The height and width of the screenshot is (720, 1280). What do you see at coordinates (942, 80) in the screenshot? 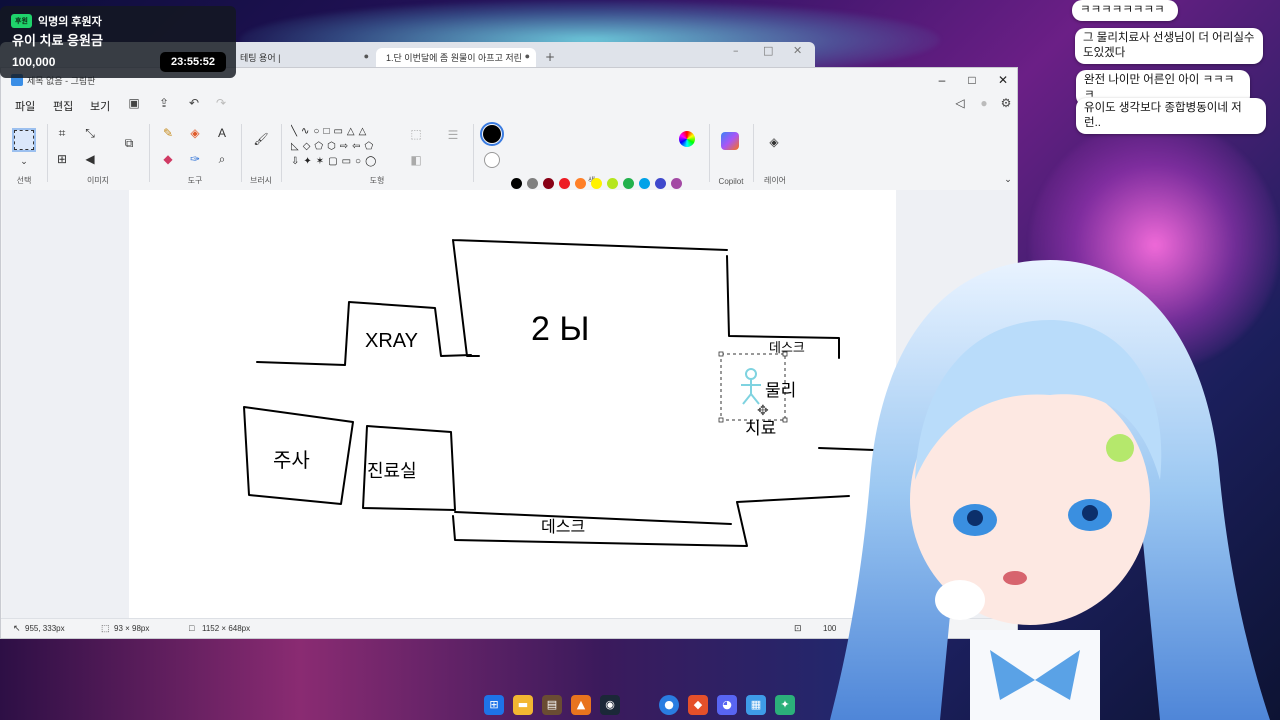
I see `minimize-button: –` at bounding box center [942, 80].